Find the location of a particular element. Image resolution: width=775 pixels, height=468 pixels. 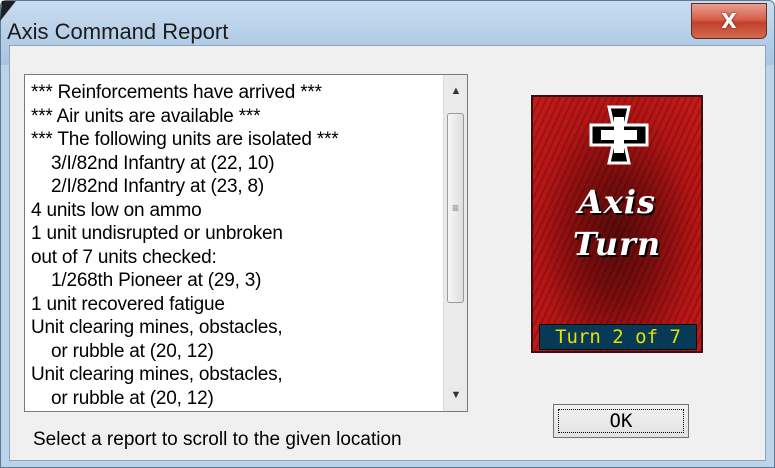

report-list-item: 3/I/82nd Infantry at (22, 10) is located at coordinates (237, 164).